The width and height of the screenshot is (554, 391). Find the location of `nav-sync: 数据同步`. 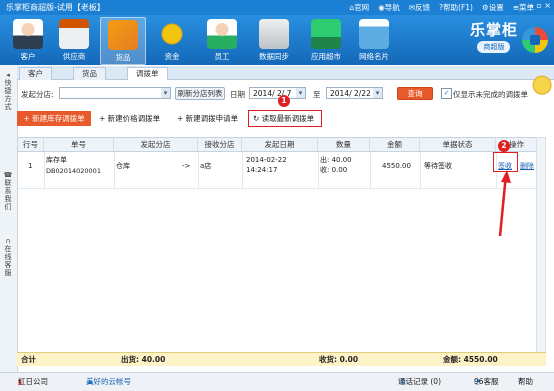

nav-sync: 数据同步 is located at coordinates (274, 40).